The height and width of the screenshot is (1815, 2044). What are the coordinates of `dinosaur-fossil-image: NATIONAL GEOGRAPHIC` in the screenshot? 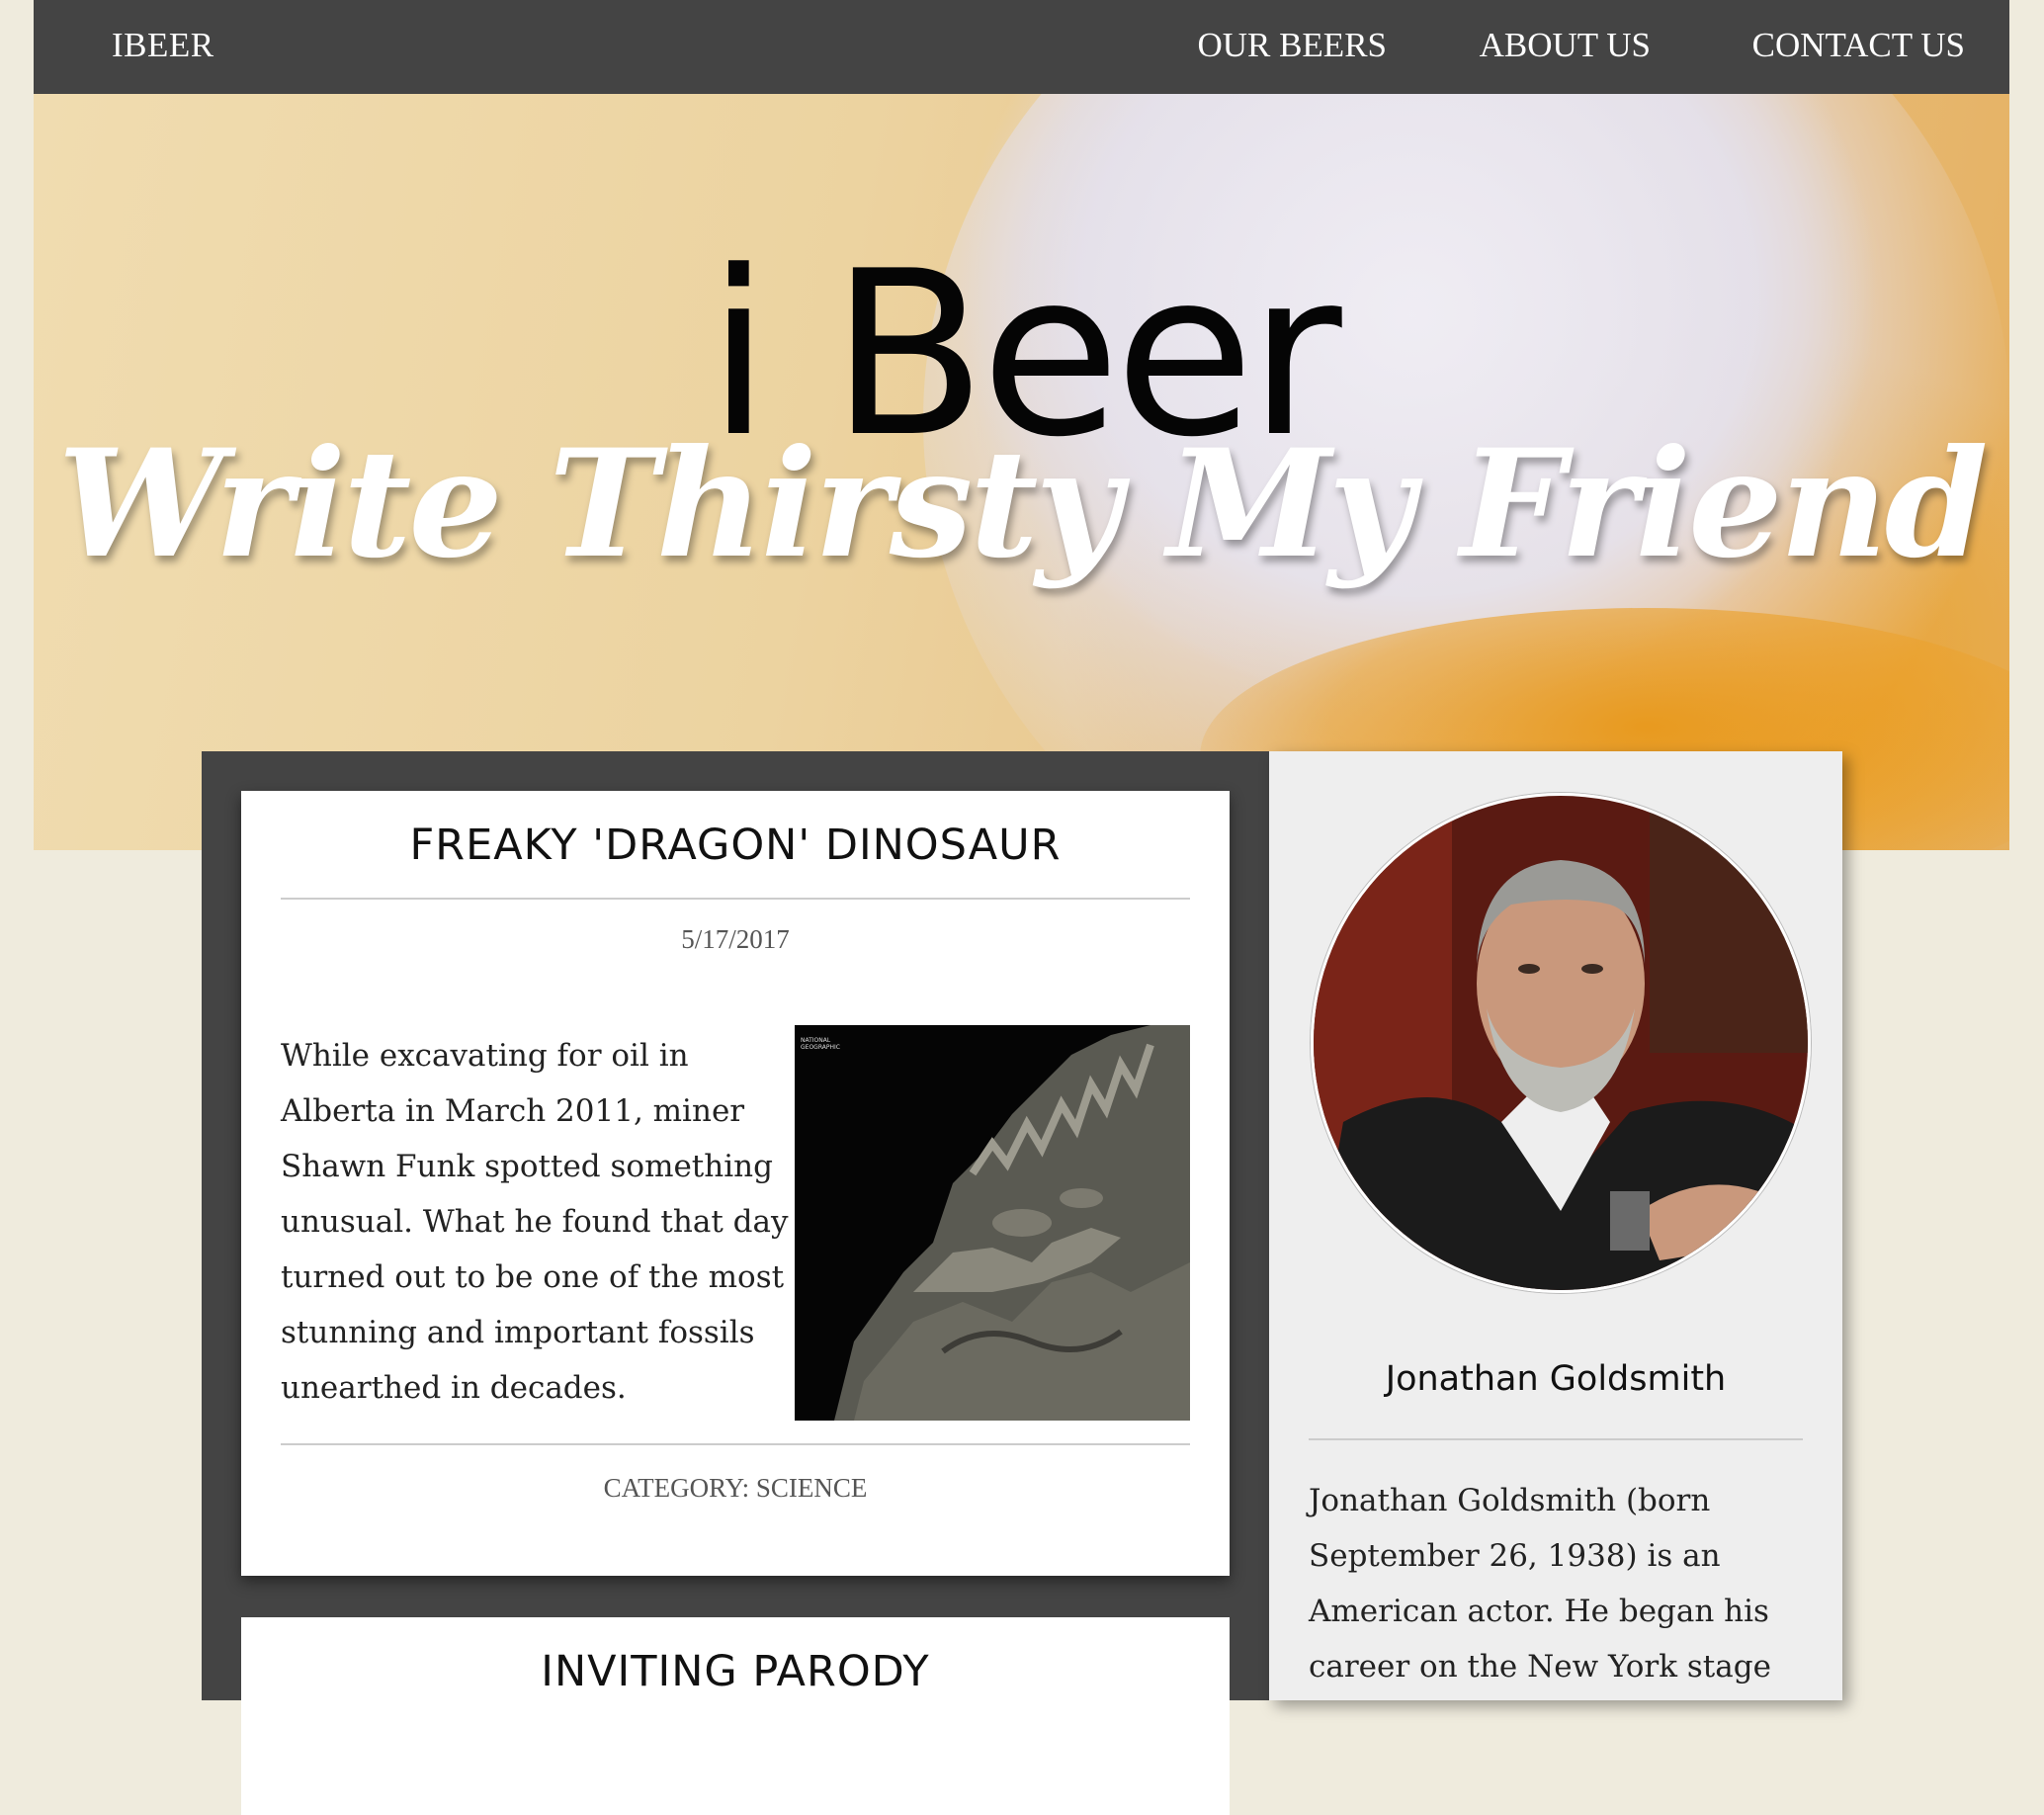 It's located at (993, 1223).